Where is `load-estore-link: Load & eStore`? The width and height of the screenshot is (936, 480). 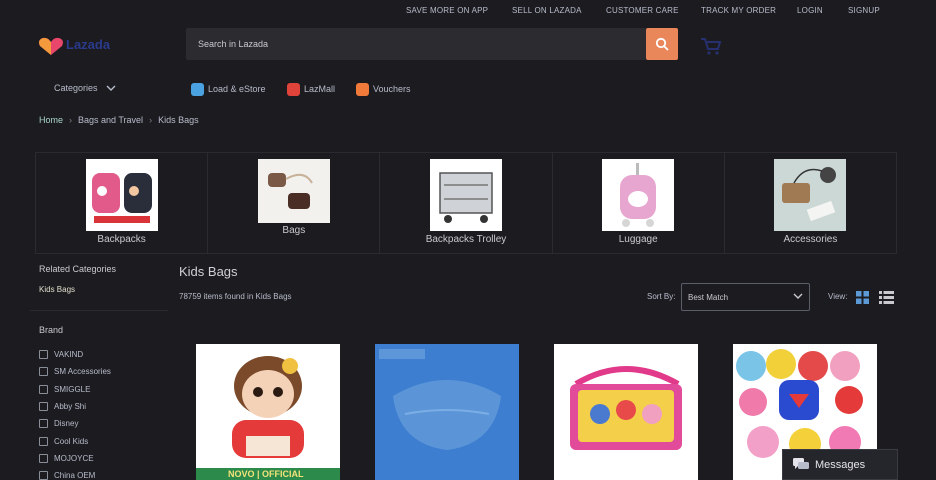 load-estore-link: Load & eStore is located at coordinates (228, 89).